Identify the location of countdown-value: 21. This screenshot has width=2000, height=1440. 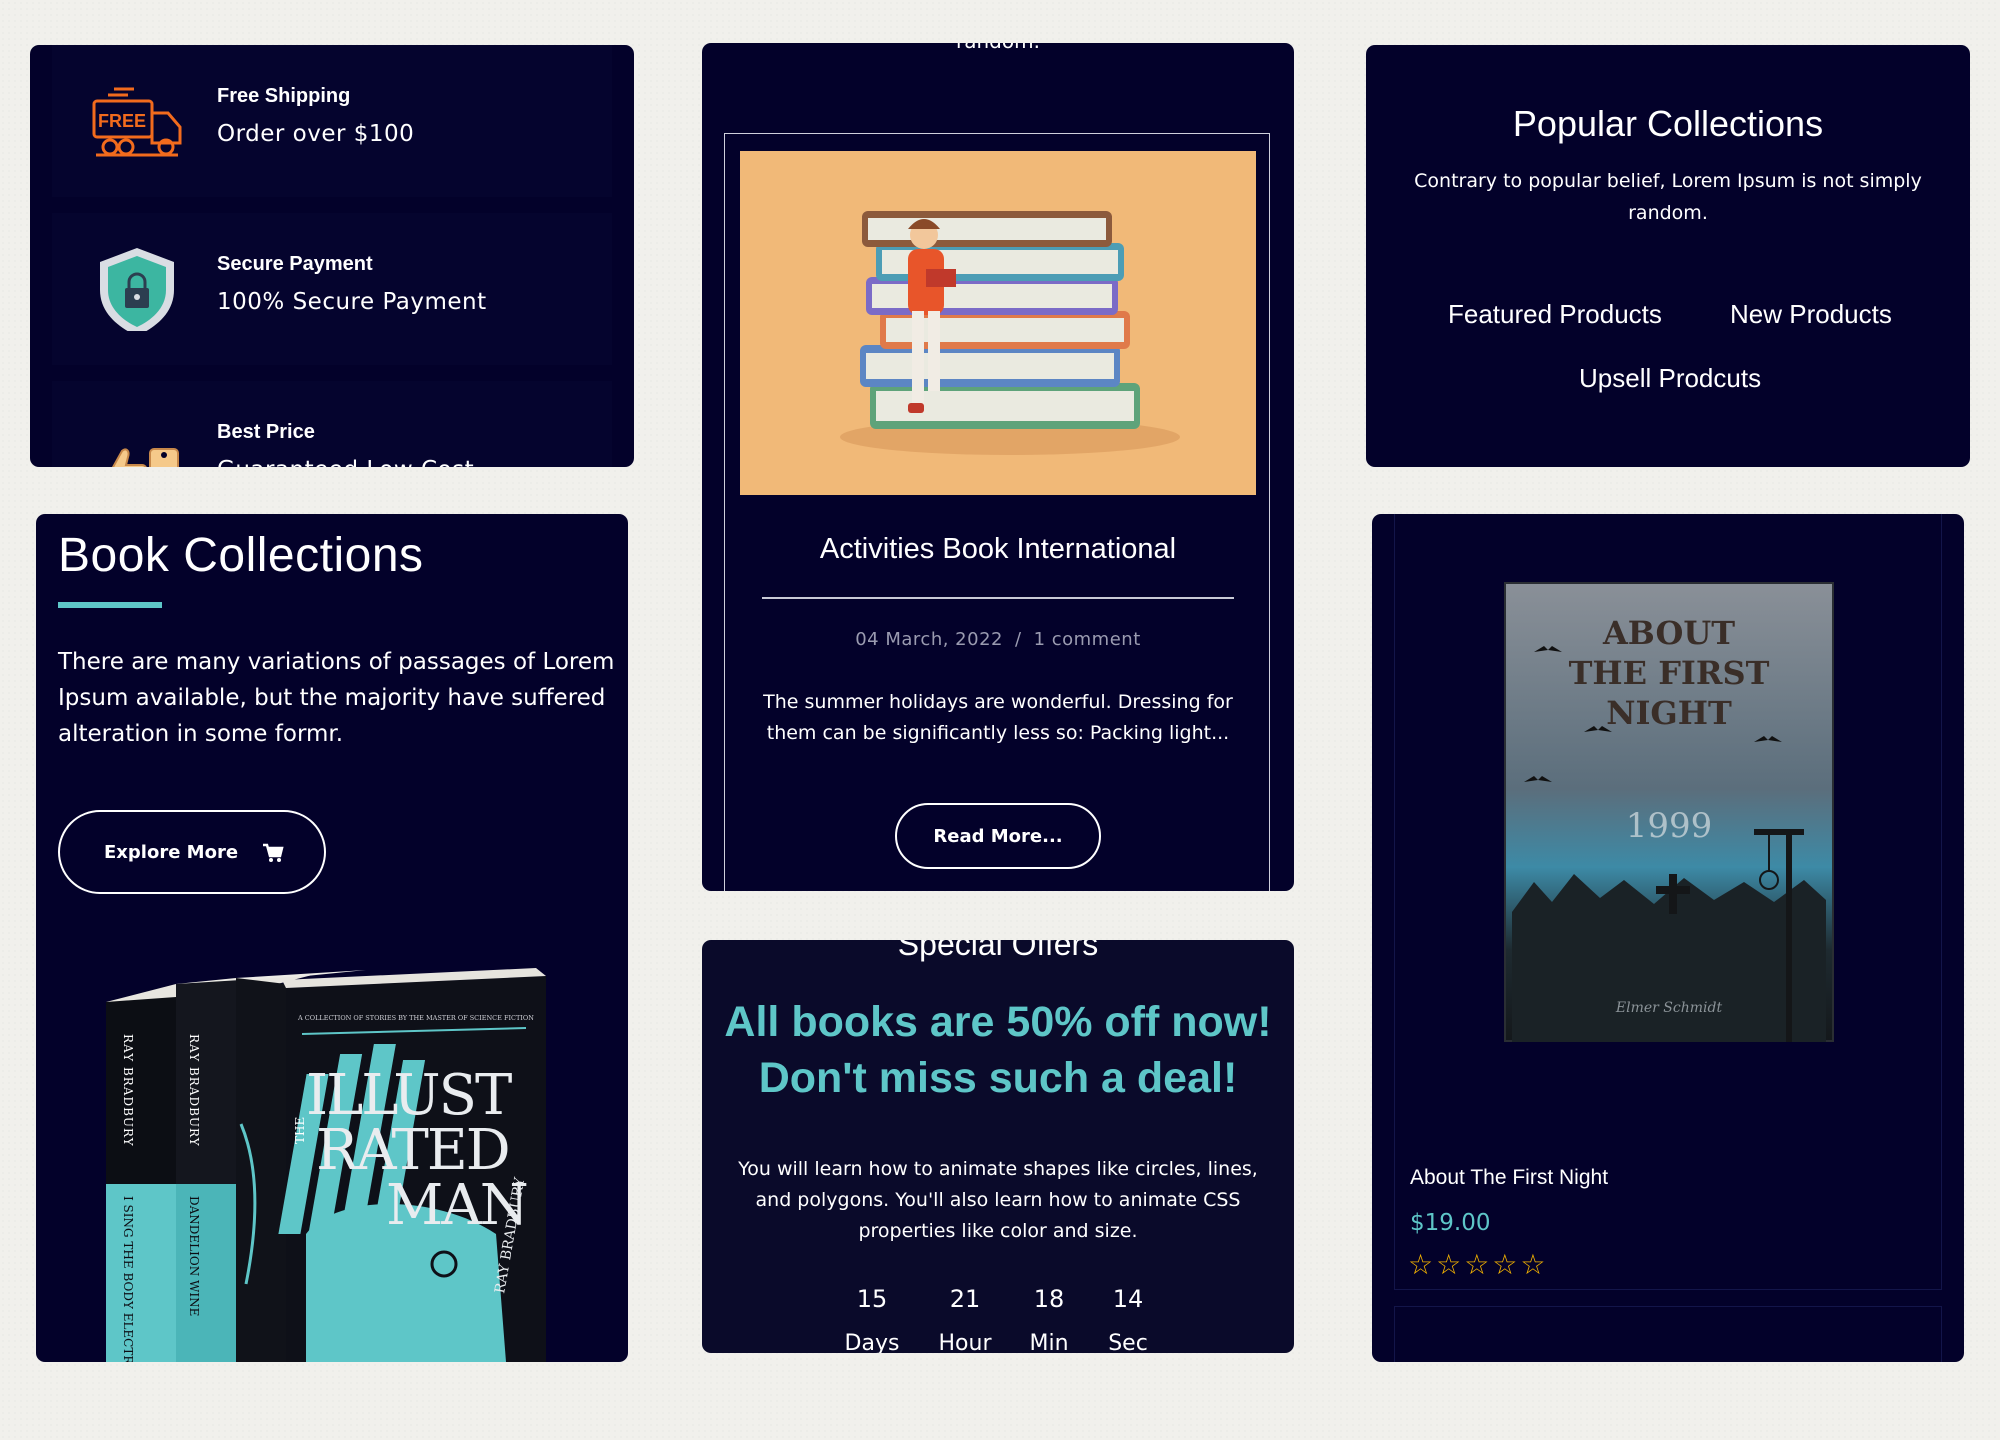
(965, 1299).